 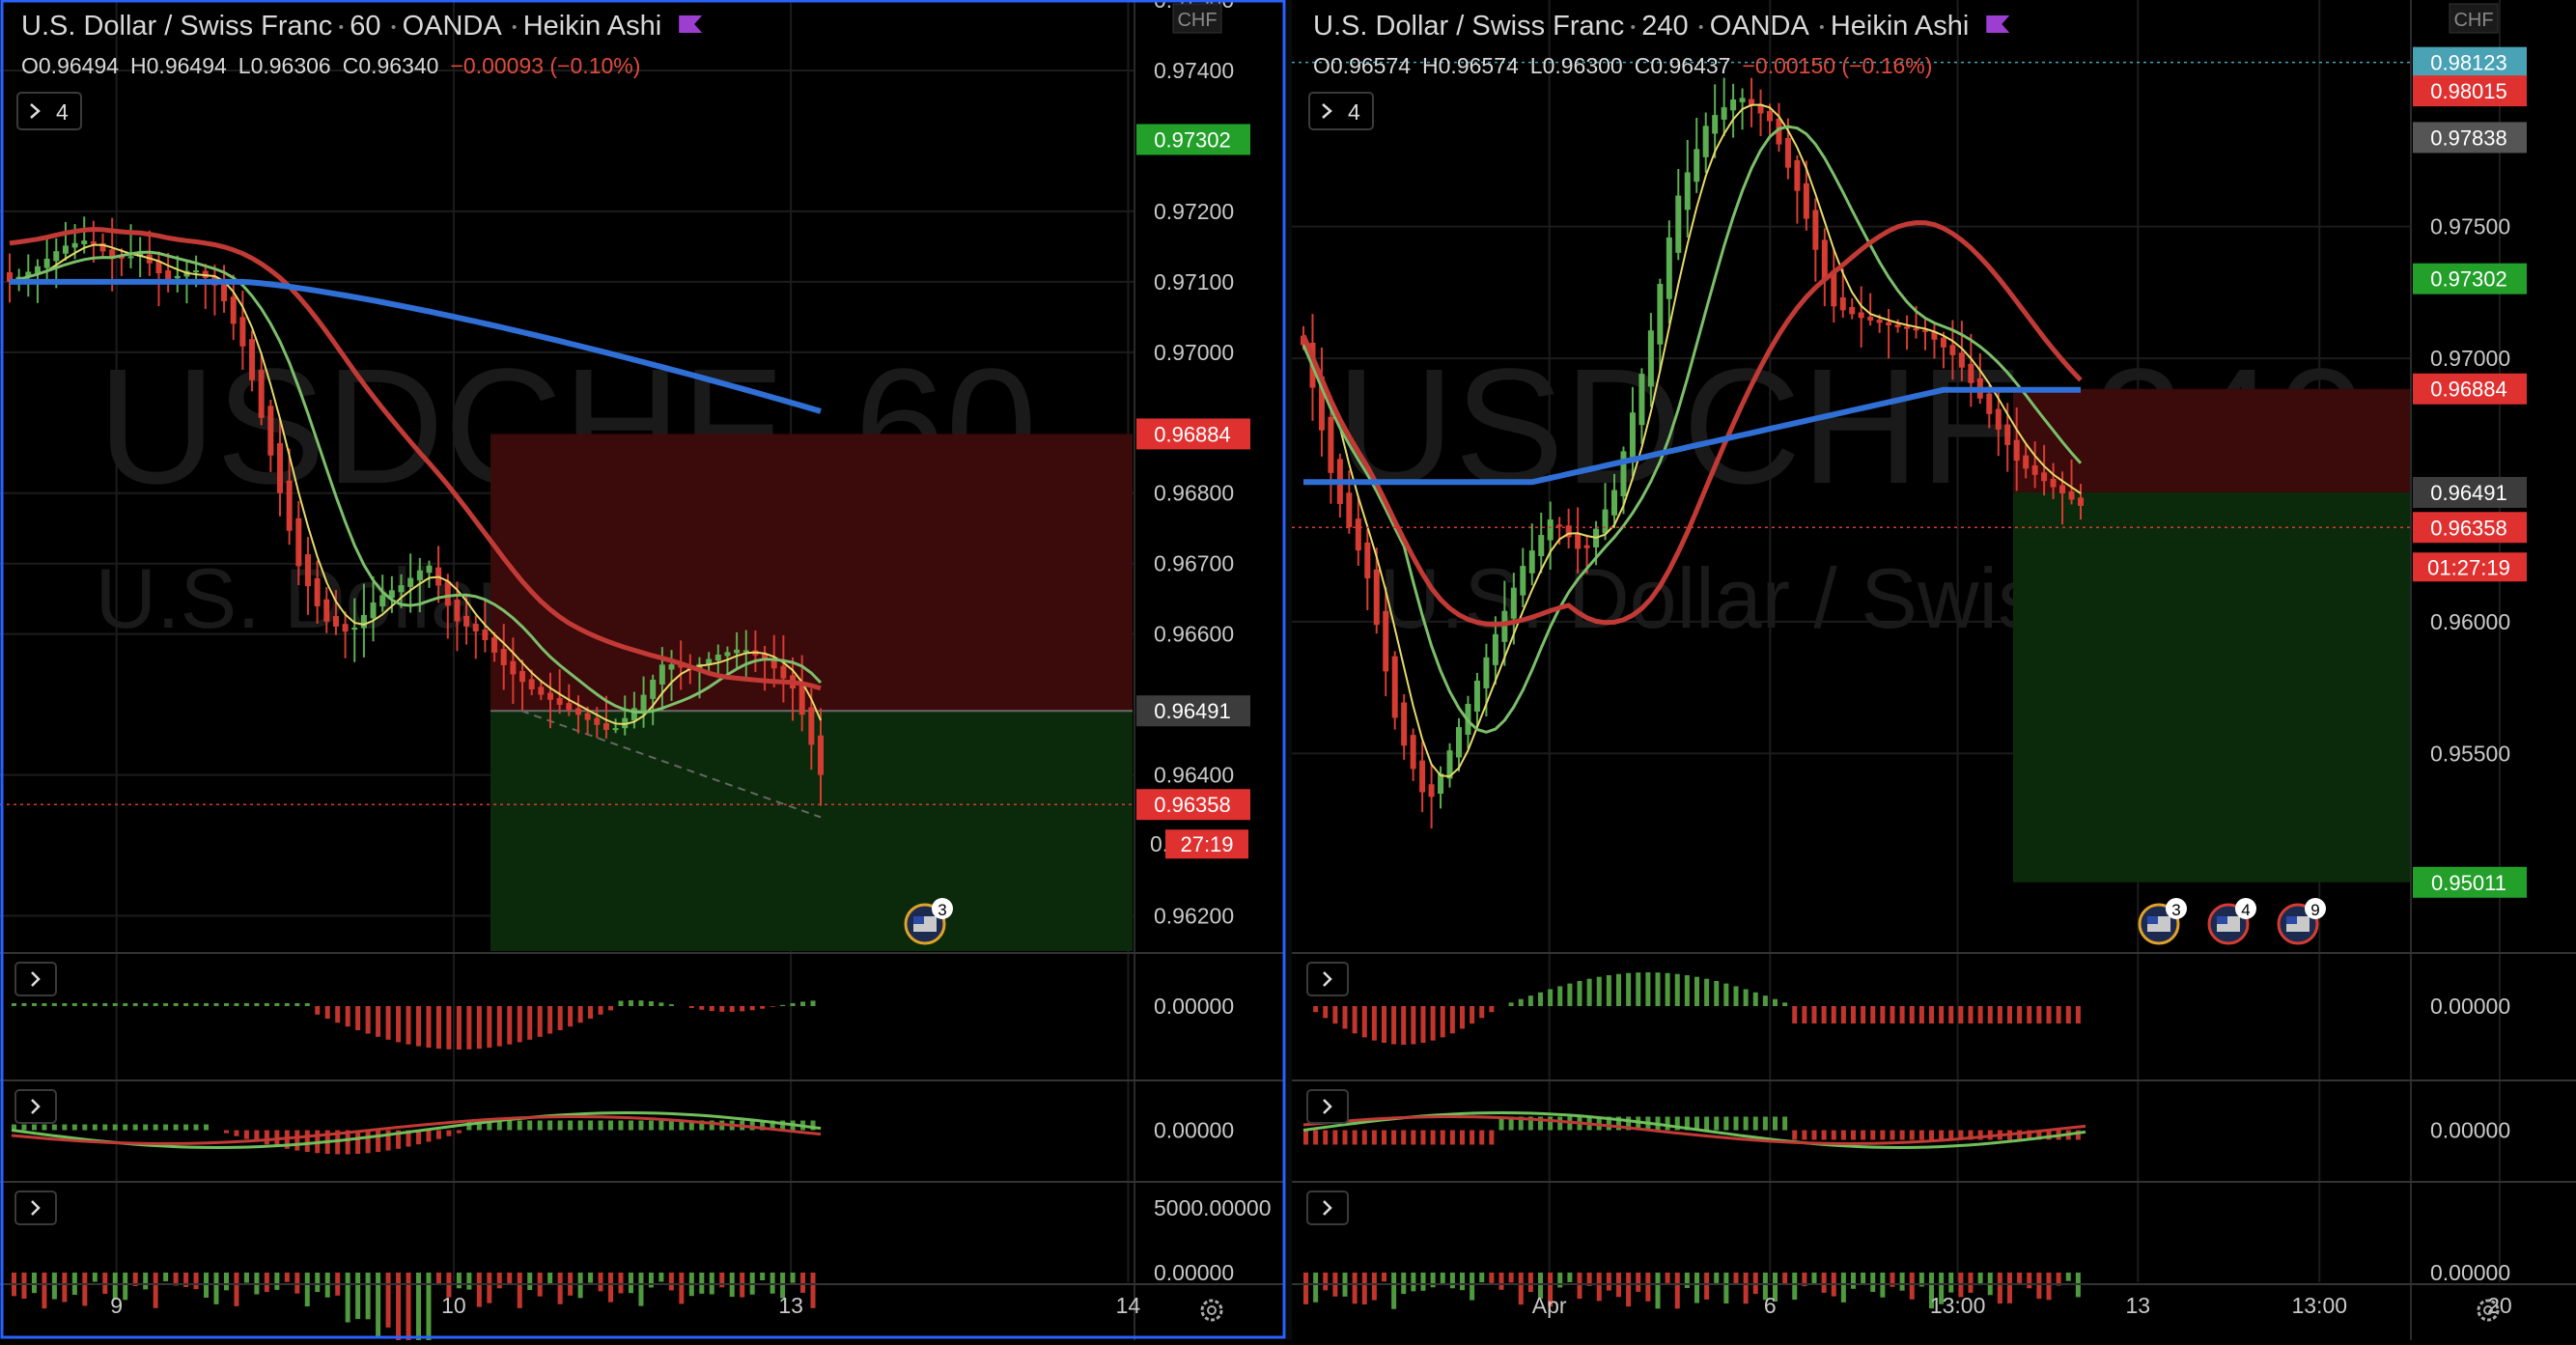 I want to click on pane-separator, so click(x=1289, y=670).